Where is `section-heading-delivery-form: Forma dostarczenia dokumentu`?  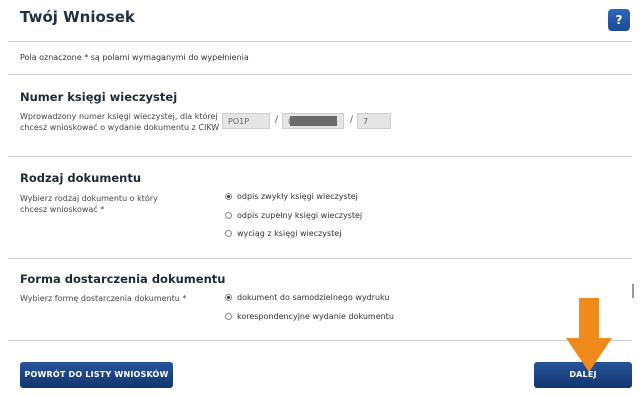 section-heading-delivery-form: Forma dostarczenia dokumentu is located at coordinates (123, 279).